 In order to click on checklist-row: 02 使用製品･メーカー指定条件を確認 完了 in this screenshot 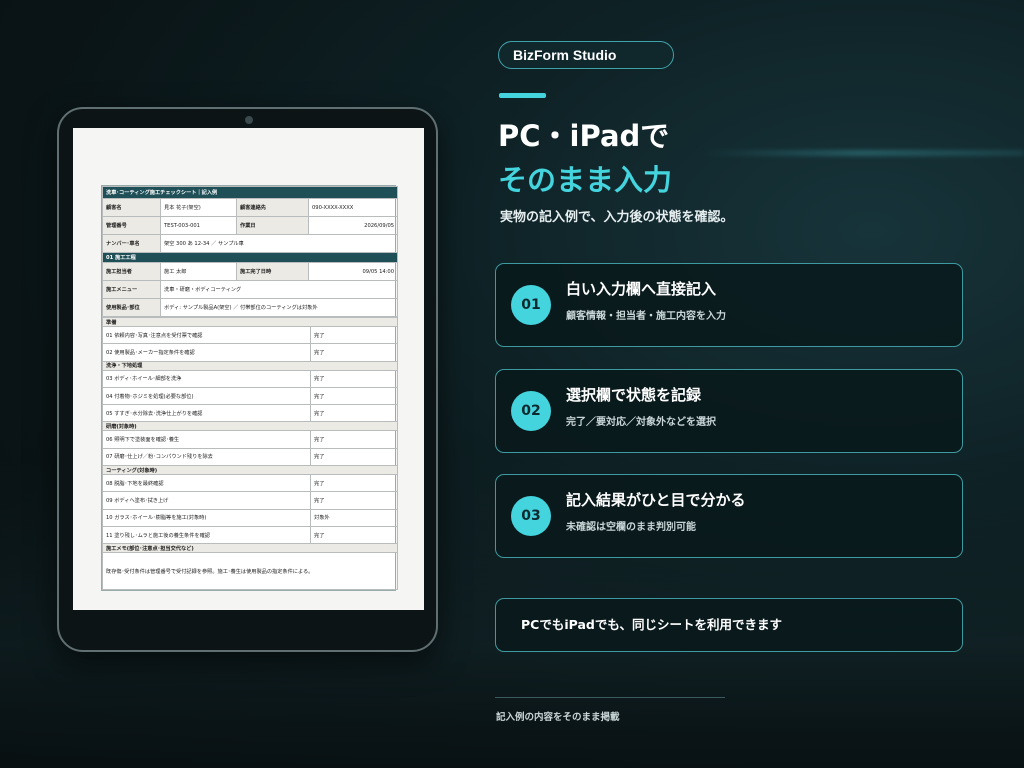, I will do `click(250, 352)`.